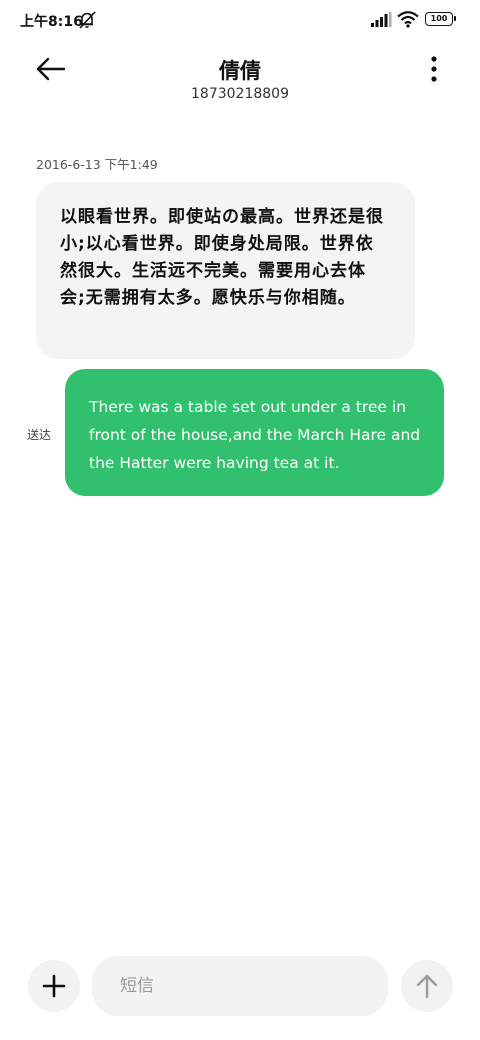 The height and width of the screenshot is (1040, 480). Describe the element at coordinates (240, 94) in the screenshot. I see `contact-number: 18730218809` at that location.